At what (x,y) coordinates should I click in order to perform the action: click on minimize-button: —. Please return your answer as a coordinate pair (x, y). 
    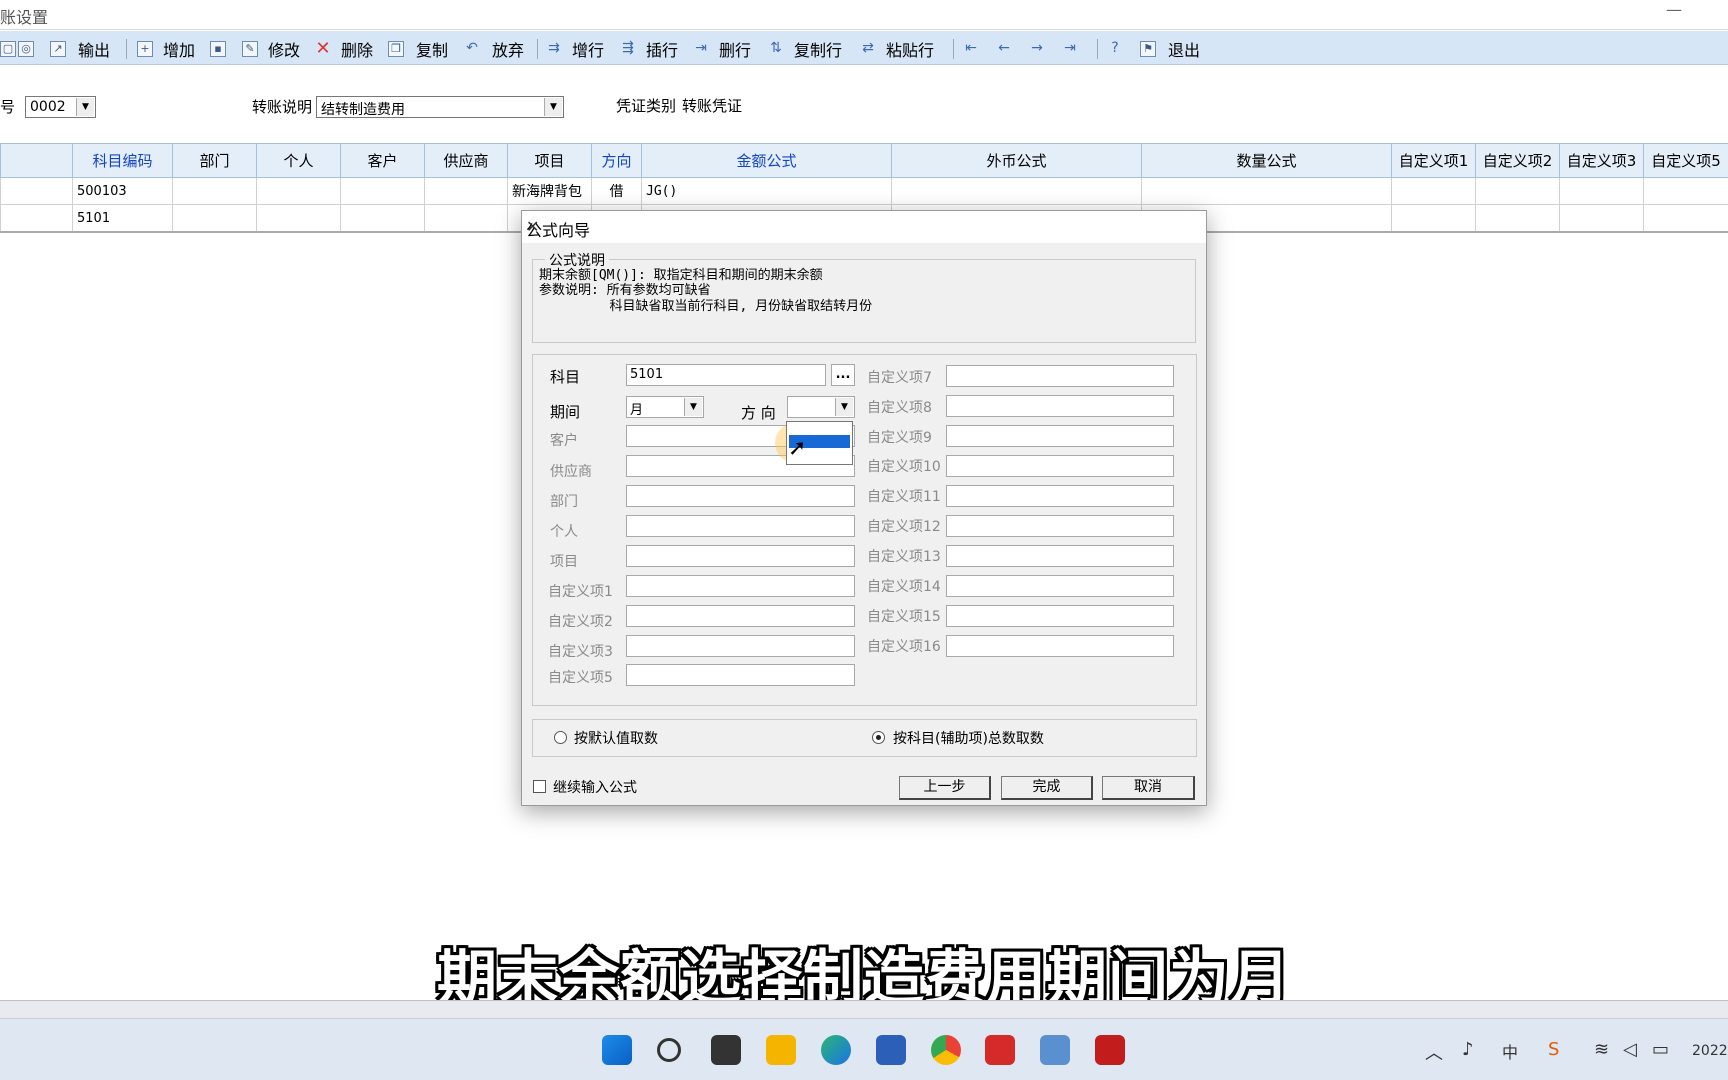
    Looking at the image, I should click on (1674, 9).